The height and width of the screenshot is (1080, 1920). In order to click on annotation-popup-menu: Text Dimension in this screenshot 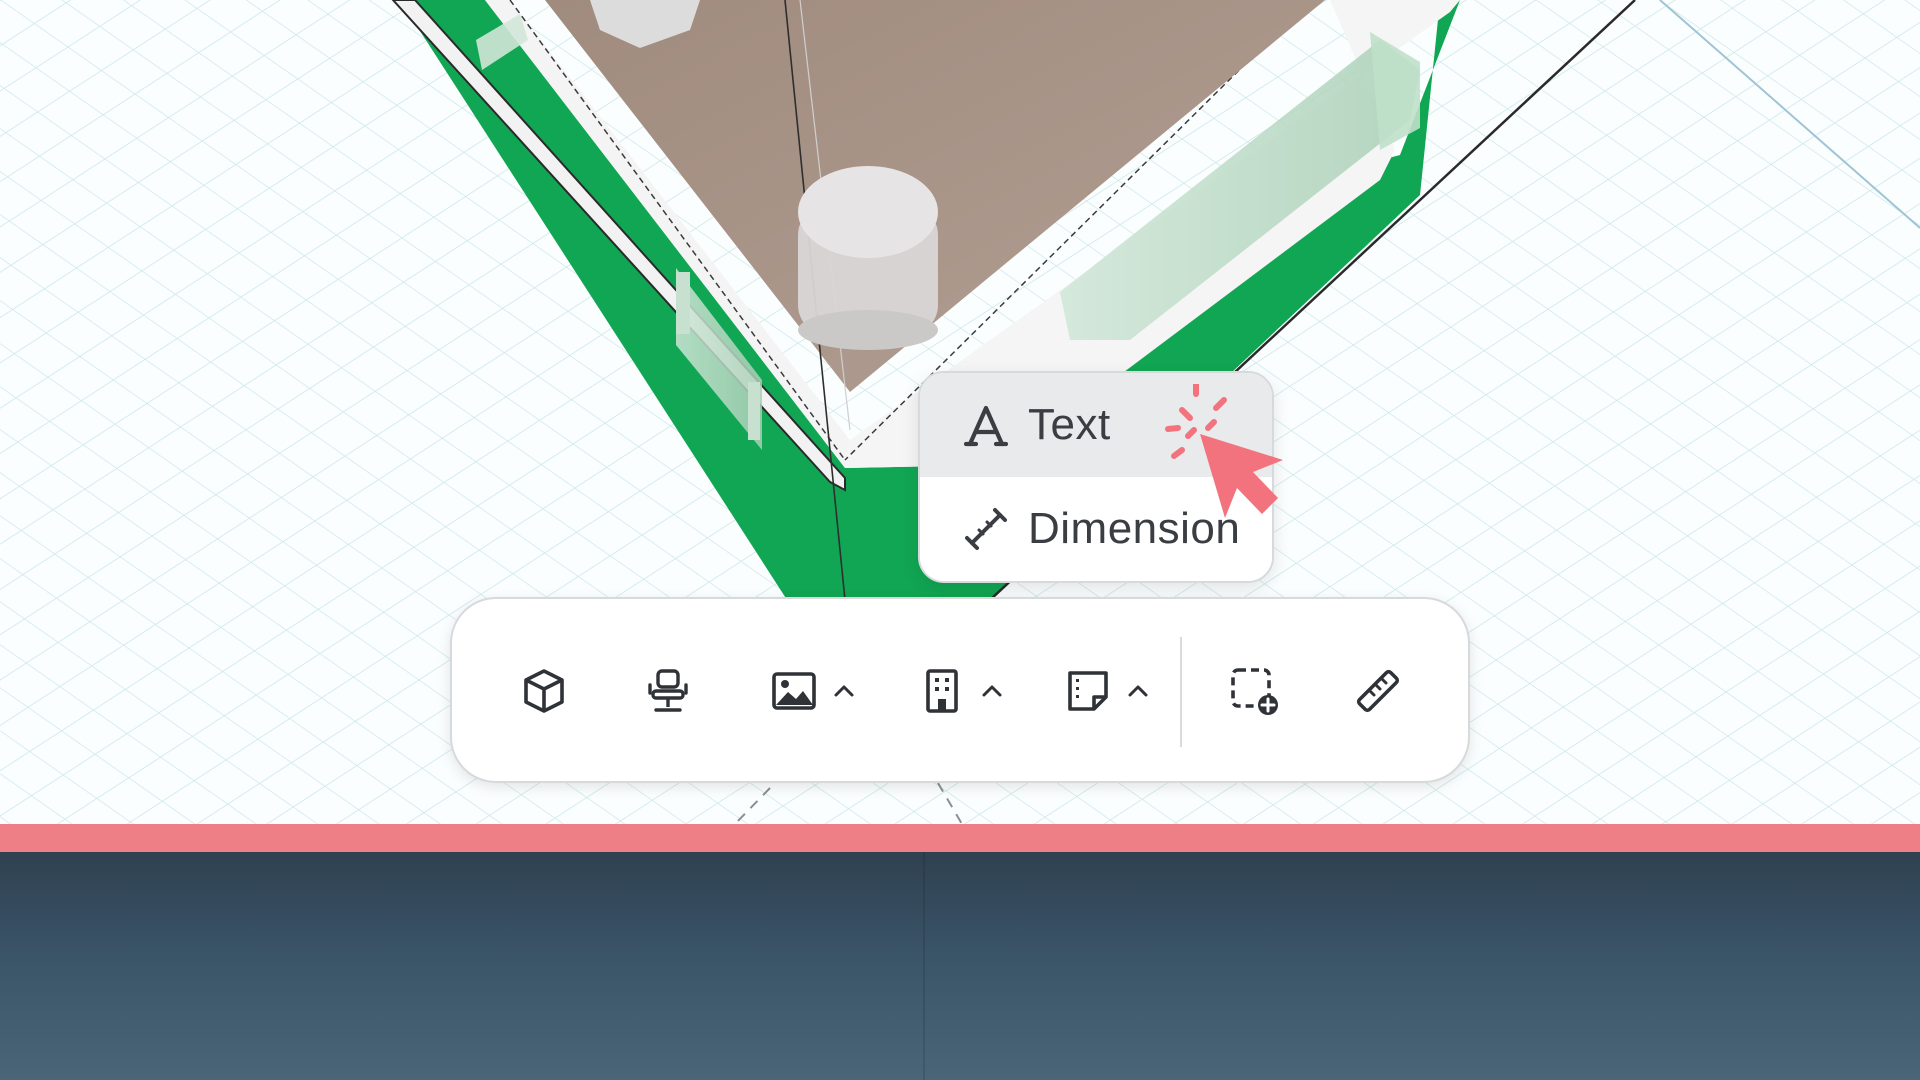, I will do `click(1096, 477)`.